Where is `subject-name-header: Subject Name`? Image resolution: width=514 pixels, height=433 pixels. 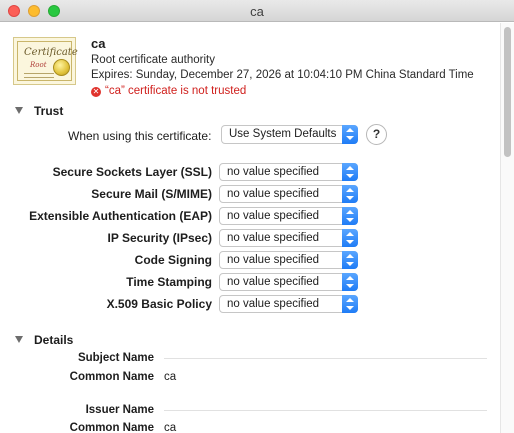
subject-name-header: Subject Name is located at coordinates (115, 358).